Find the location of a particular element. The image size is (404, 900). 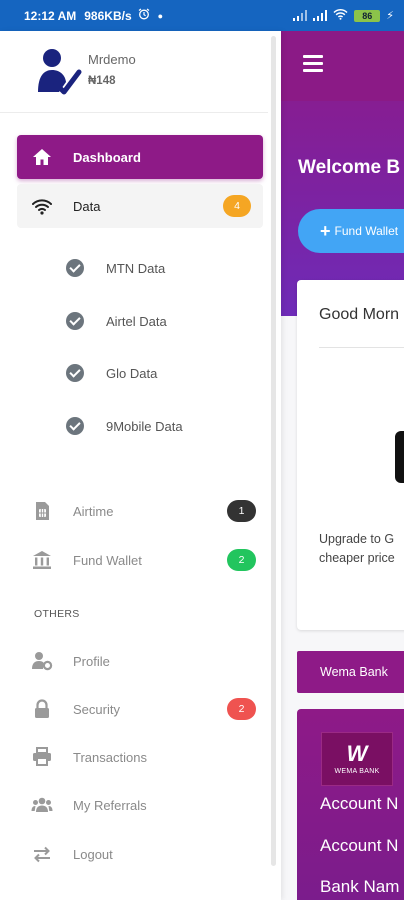

menu-item-fund-wallet: Fund Wallet 2 is located at coordinates (143, 560).